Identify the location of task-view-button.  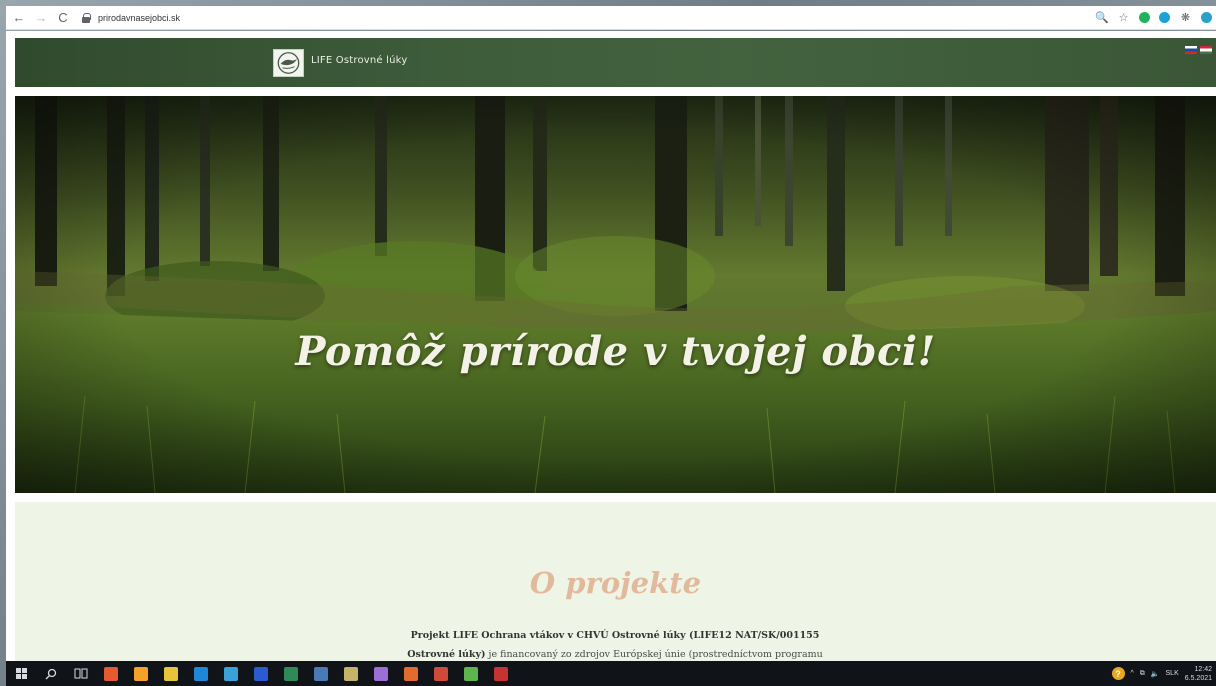
(81, 673).